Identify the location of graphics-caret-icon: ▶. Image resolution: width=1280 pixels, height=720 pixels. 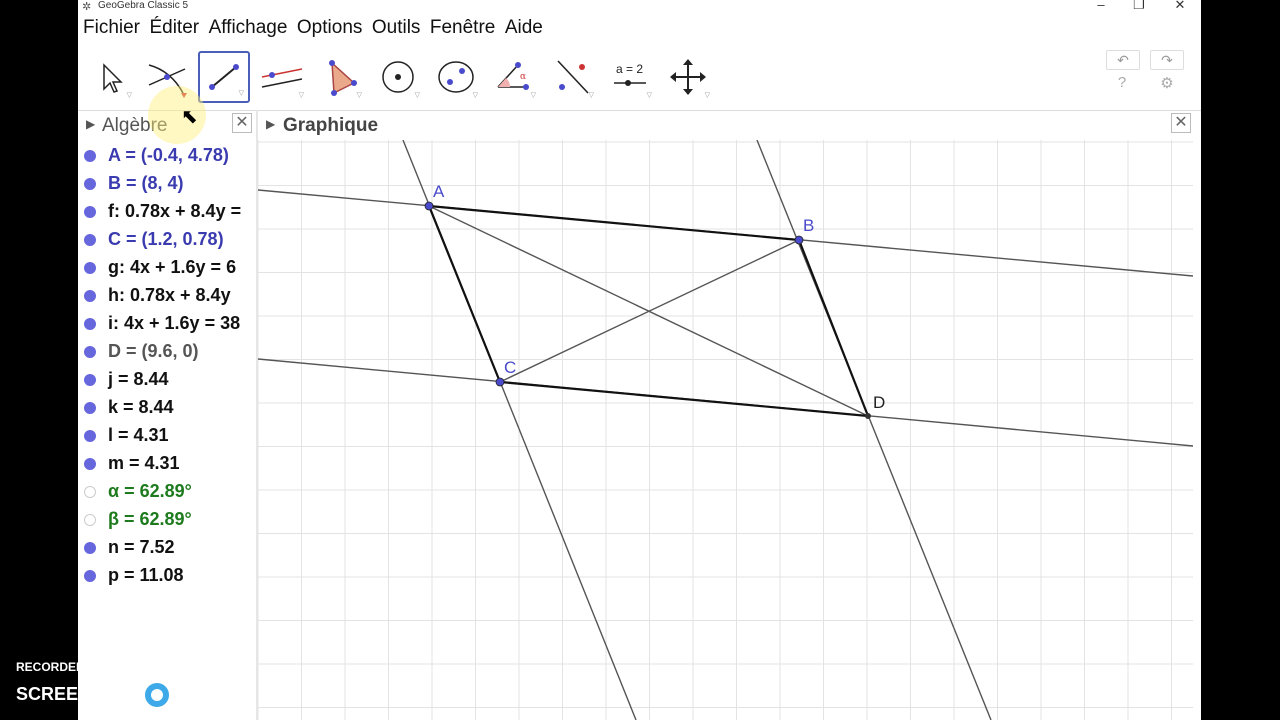
(270, 124).